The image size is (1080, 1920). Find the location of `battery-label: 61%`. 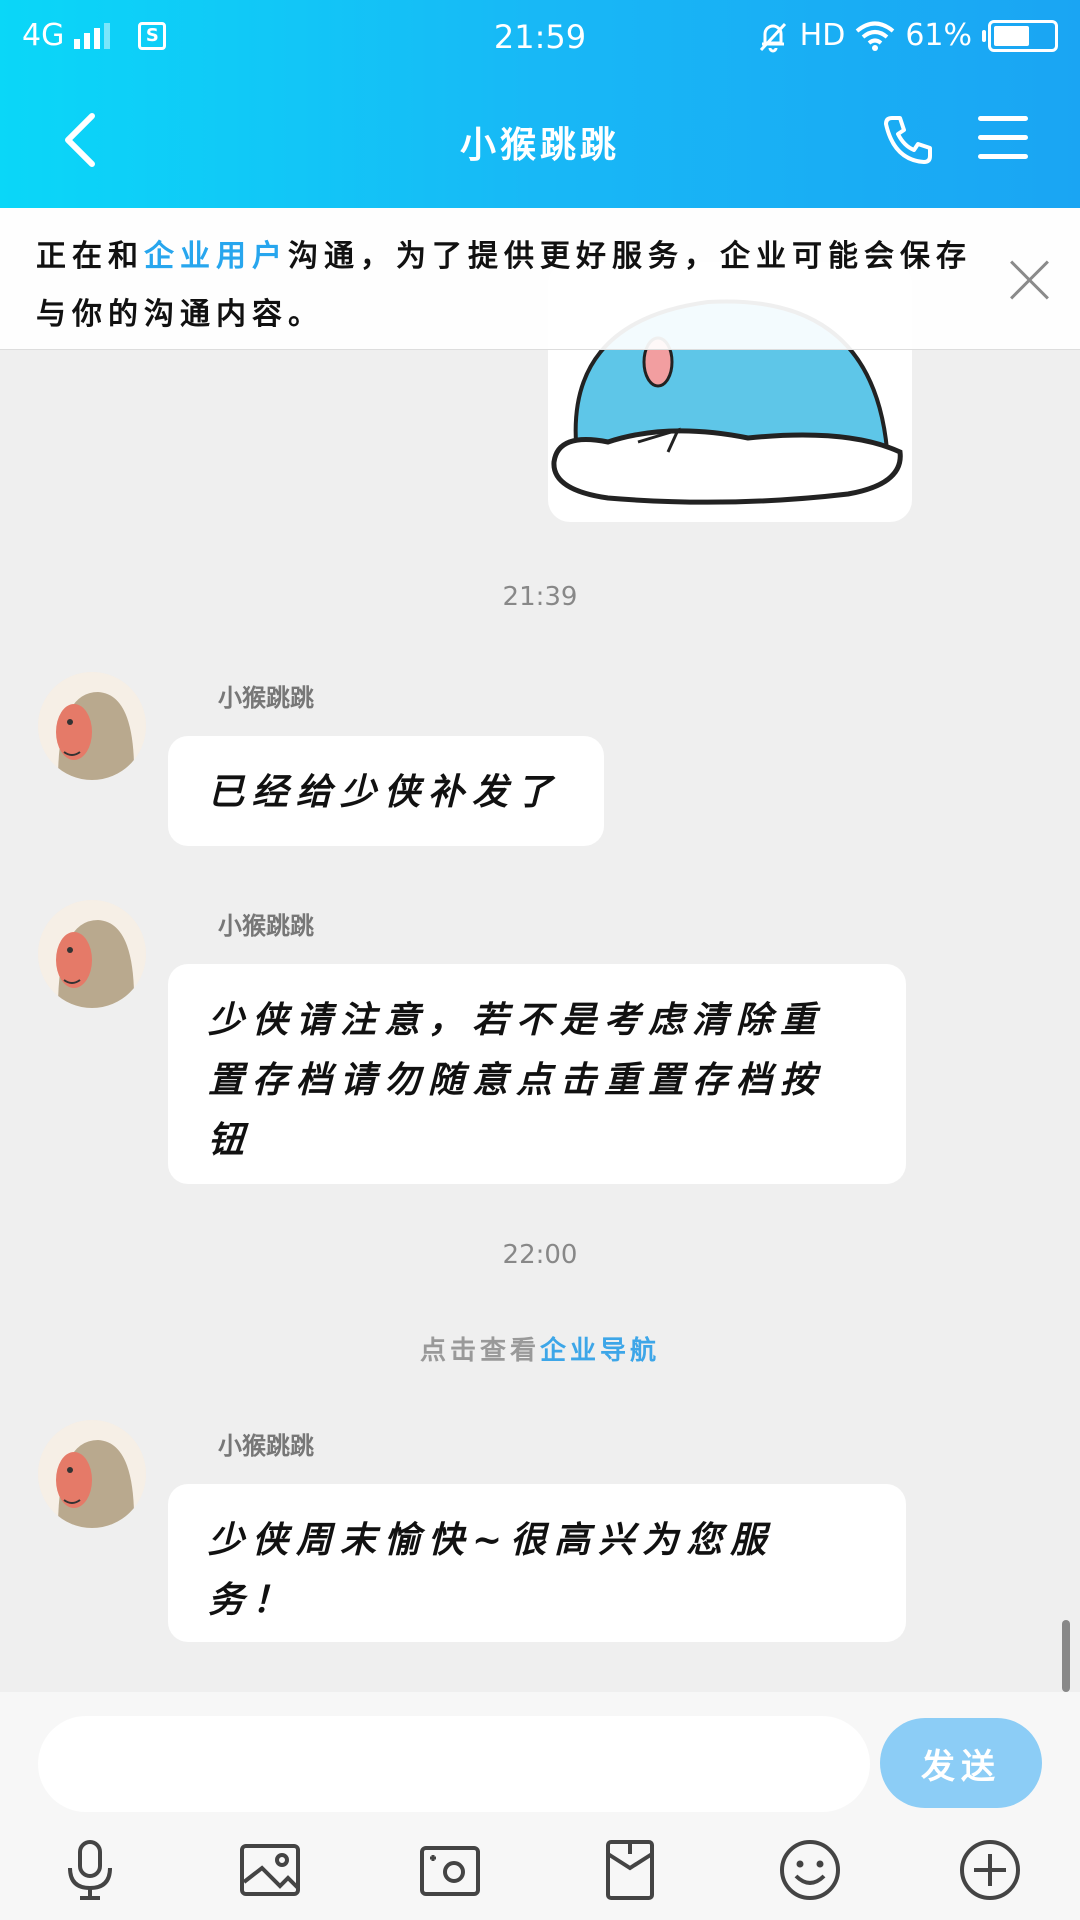

battery-label: 61% is located at coordinates (938, 35).